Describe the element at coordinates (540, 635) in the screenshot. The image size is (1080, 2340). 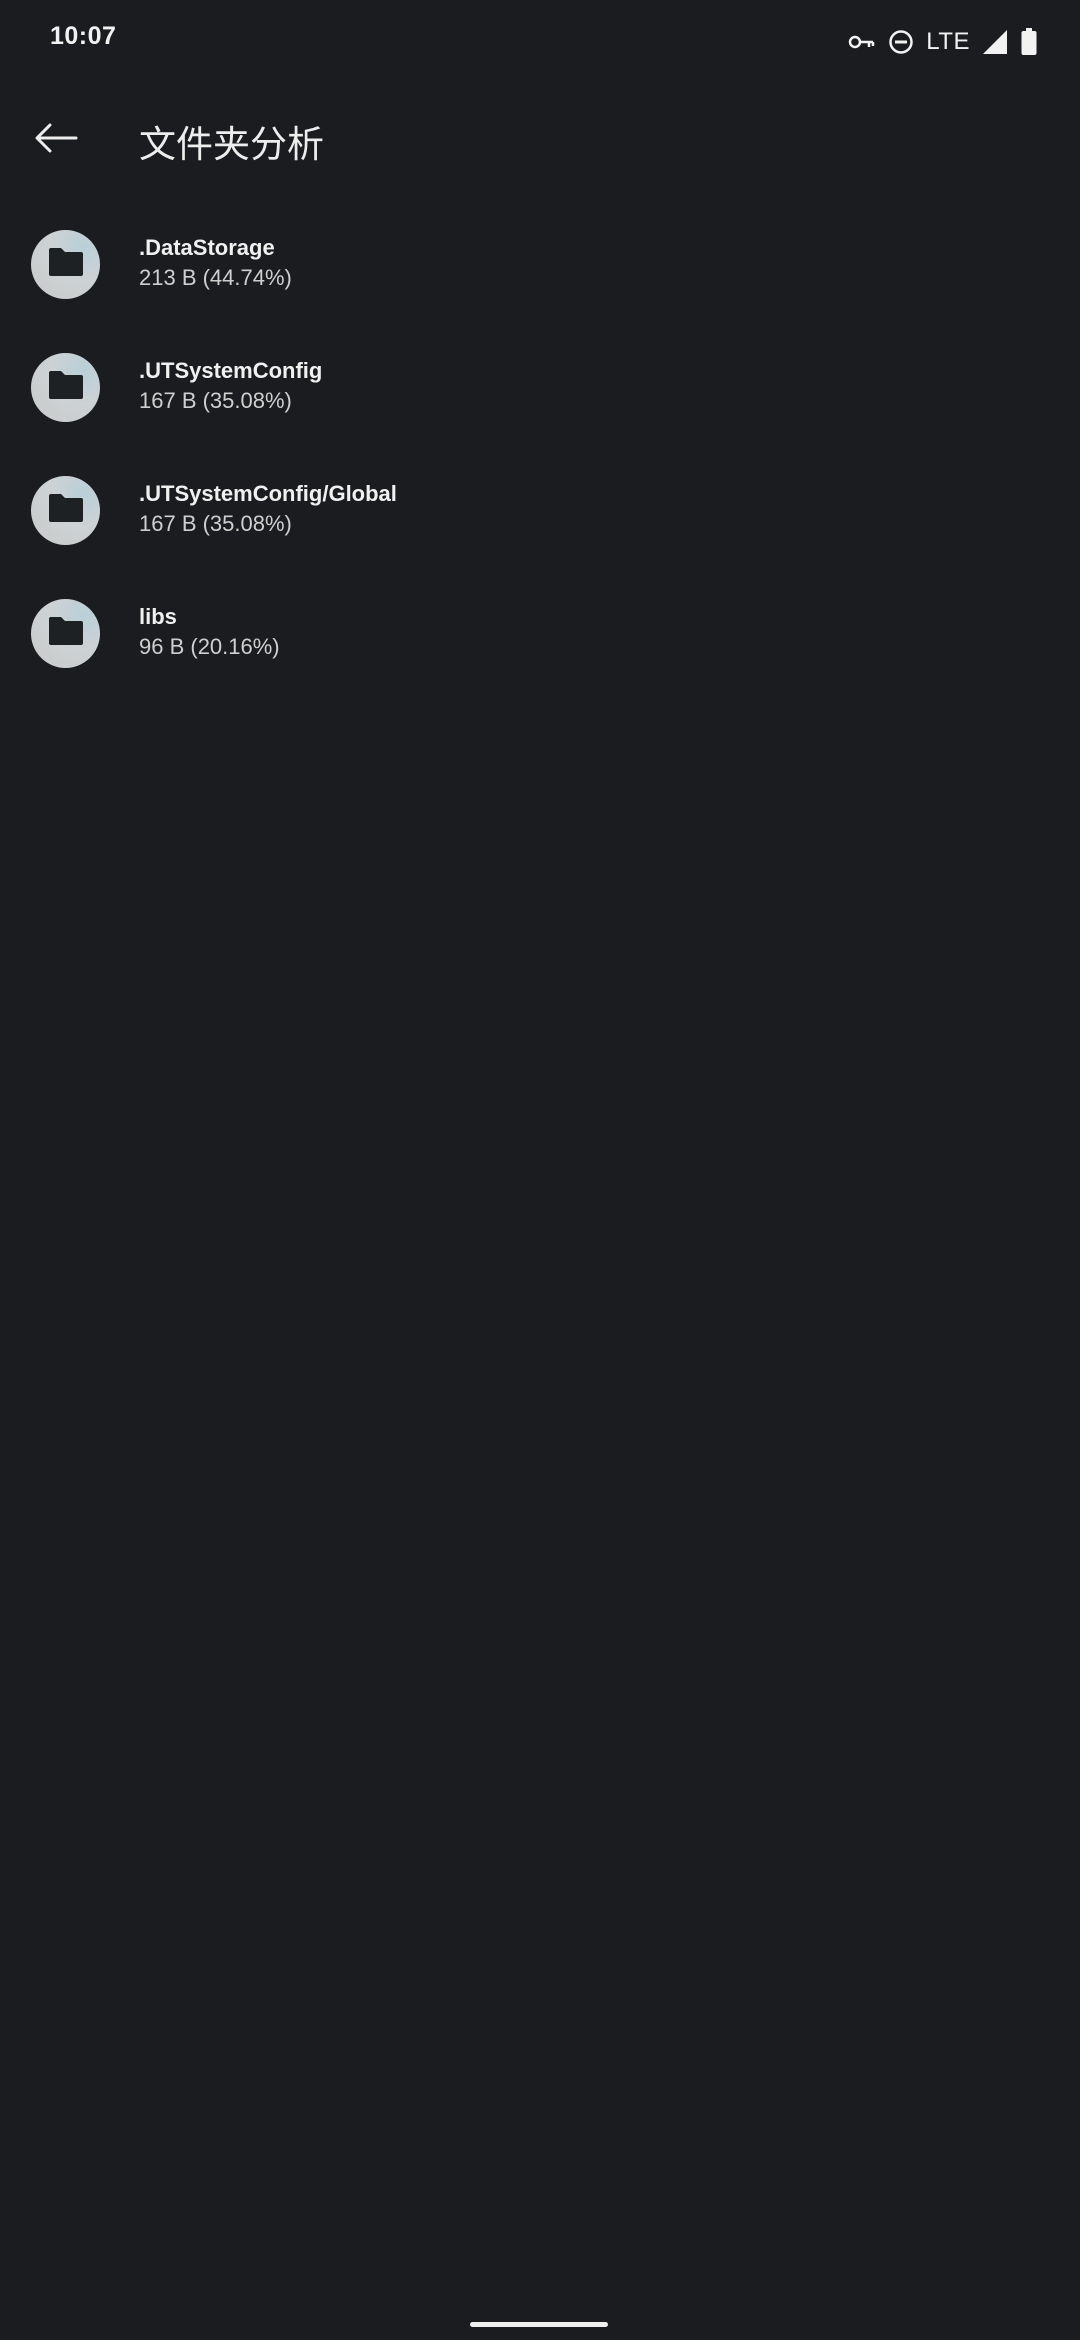
I see `list-item: libs 96 B (20.16%)` at that location.